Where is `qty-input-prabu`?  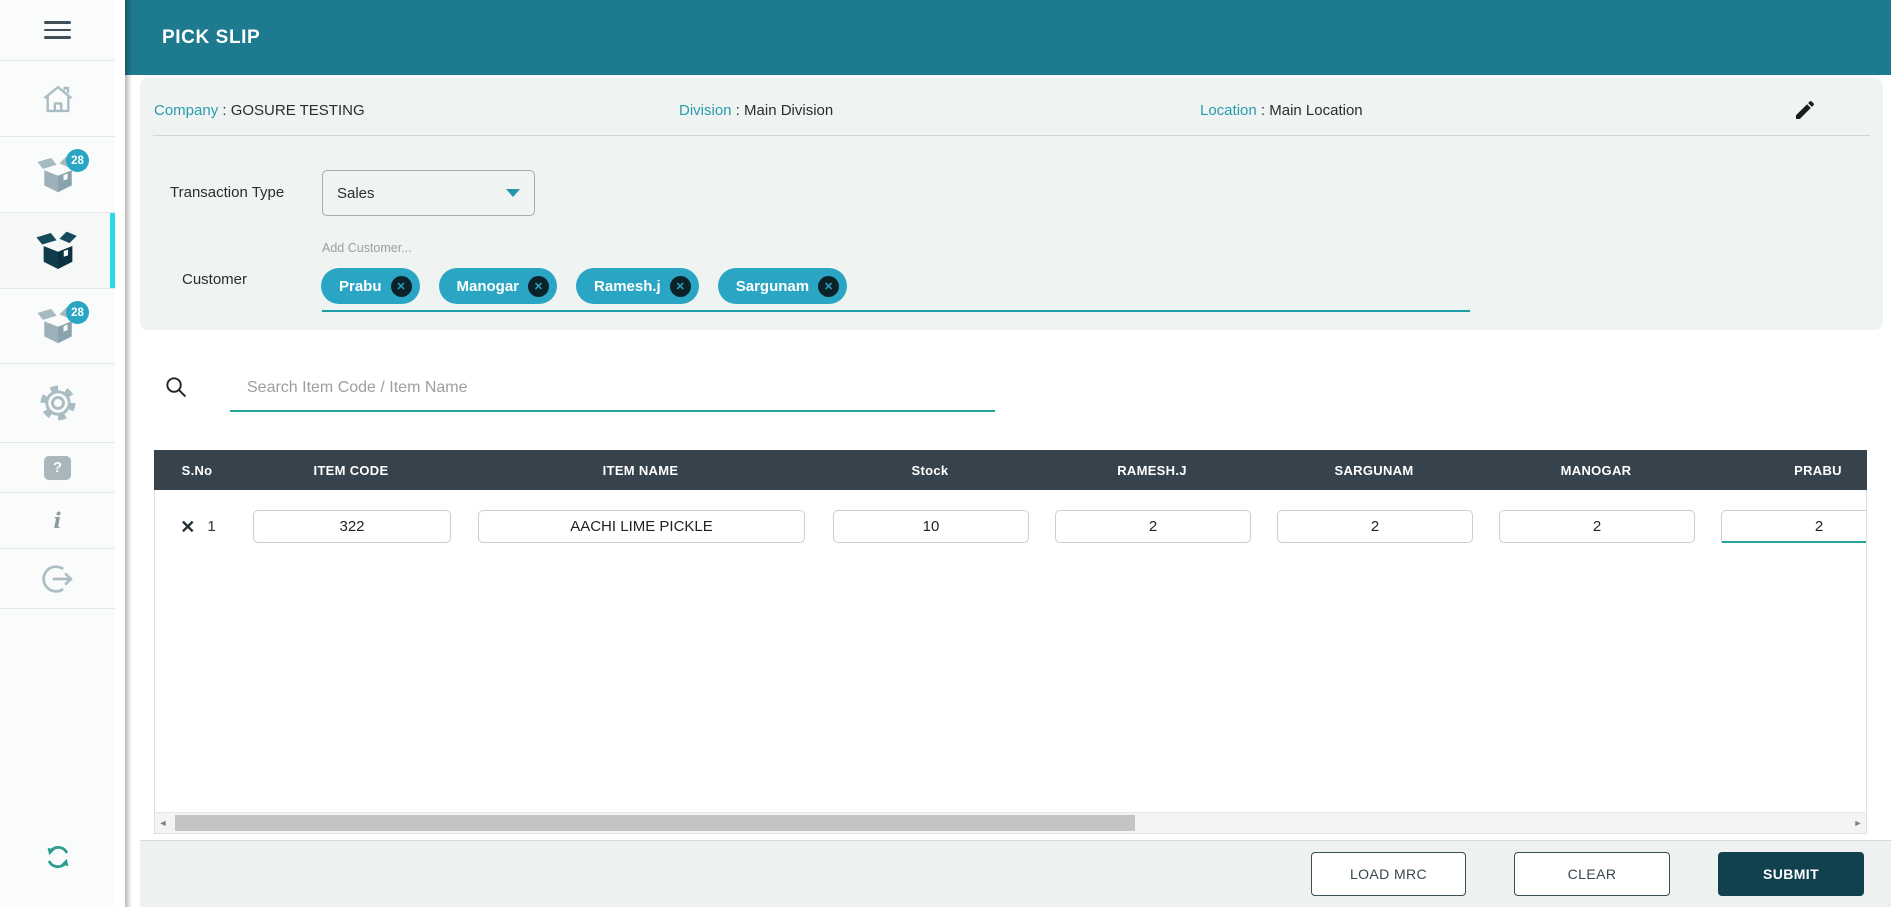 qty-input-prabu is located at coordinates (1793, 526).